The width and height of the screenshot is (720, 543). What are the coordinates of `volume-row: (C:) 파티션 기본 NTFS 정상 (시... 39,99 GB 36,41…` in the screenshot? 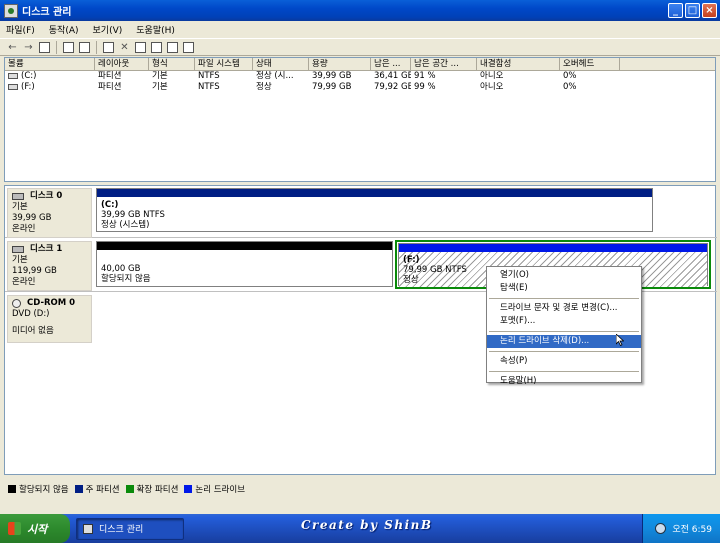 It's located at (360, 76).